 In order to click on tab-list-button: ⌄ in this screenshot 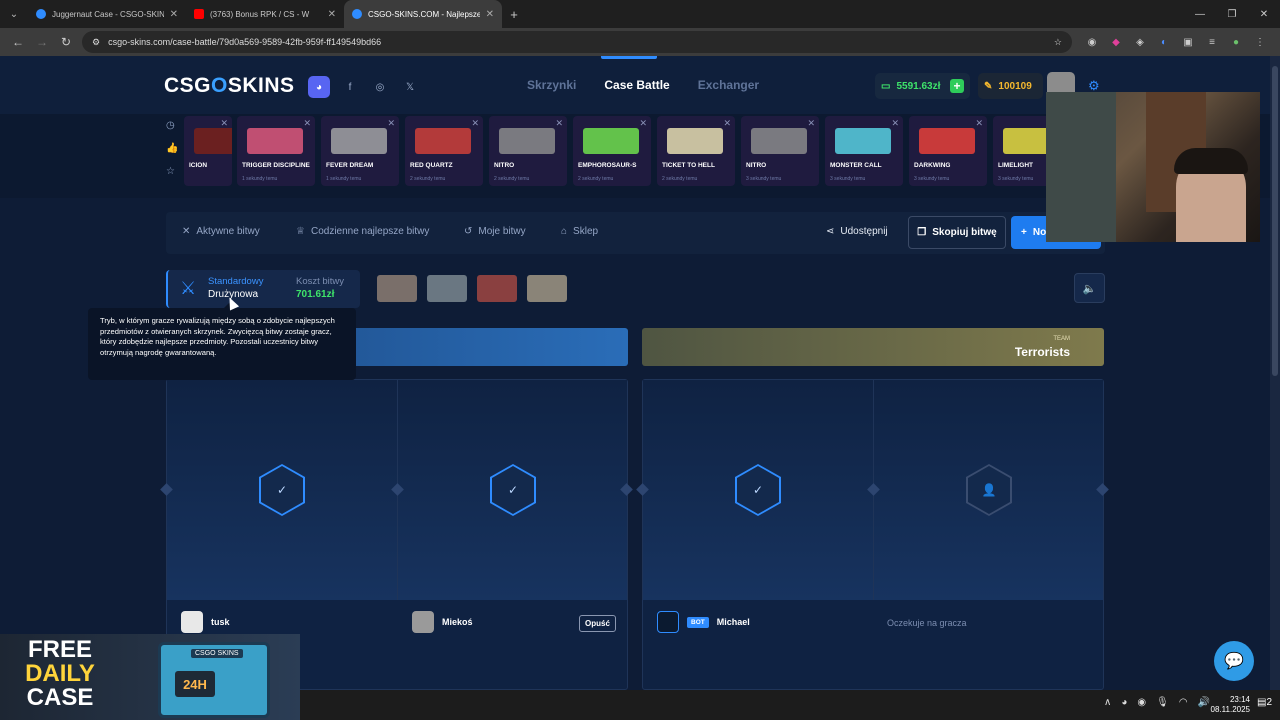, I will do `click(14, 14)`.